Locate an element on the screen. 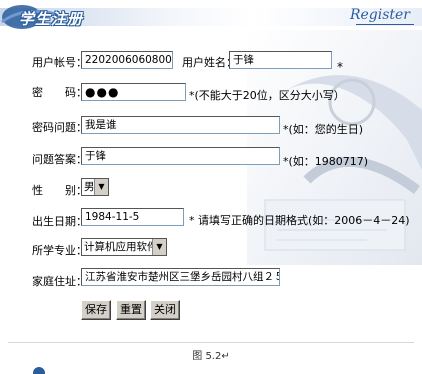  username-required-star: * is located at coordinates (340, 67).